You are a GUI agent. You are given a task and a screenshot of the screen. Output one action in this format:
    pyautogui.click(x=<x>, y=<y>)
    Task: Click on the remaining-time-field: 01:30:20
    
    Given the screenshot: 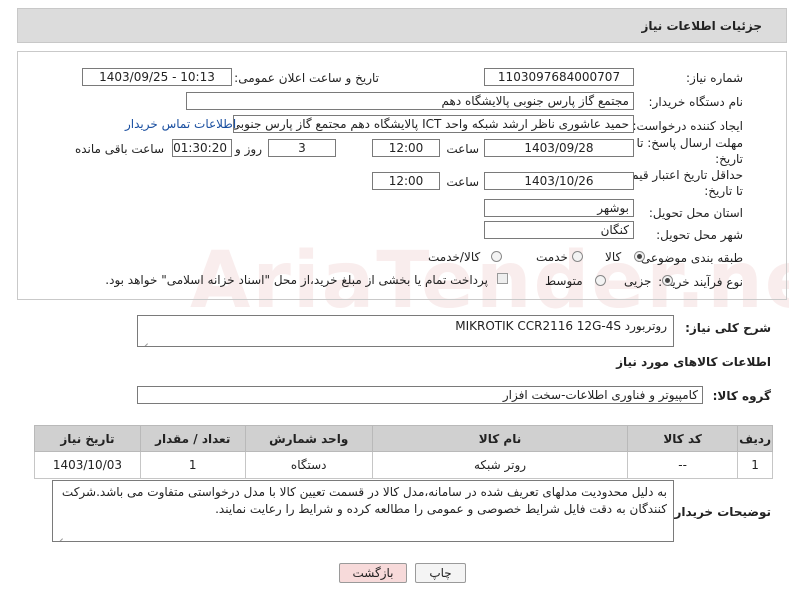 What is the action you would take?
    pyautogui.click(x=202, y=148)
    